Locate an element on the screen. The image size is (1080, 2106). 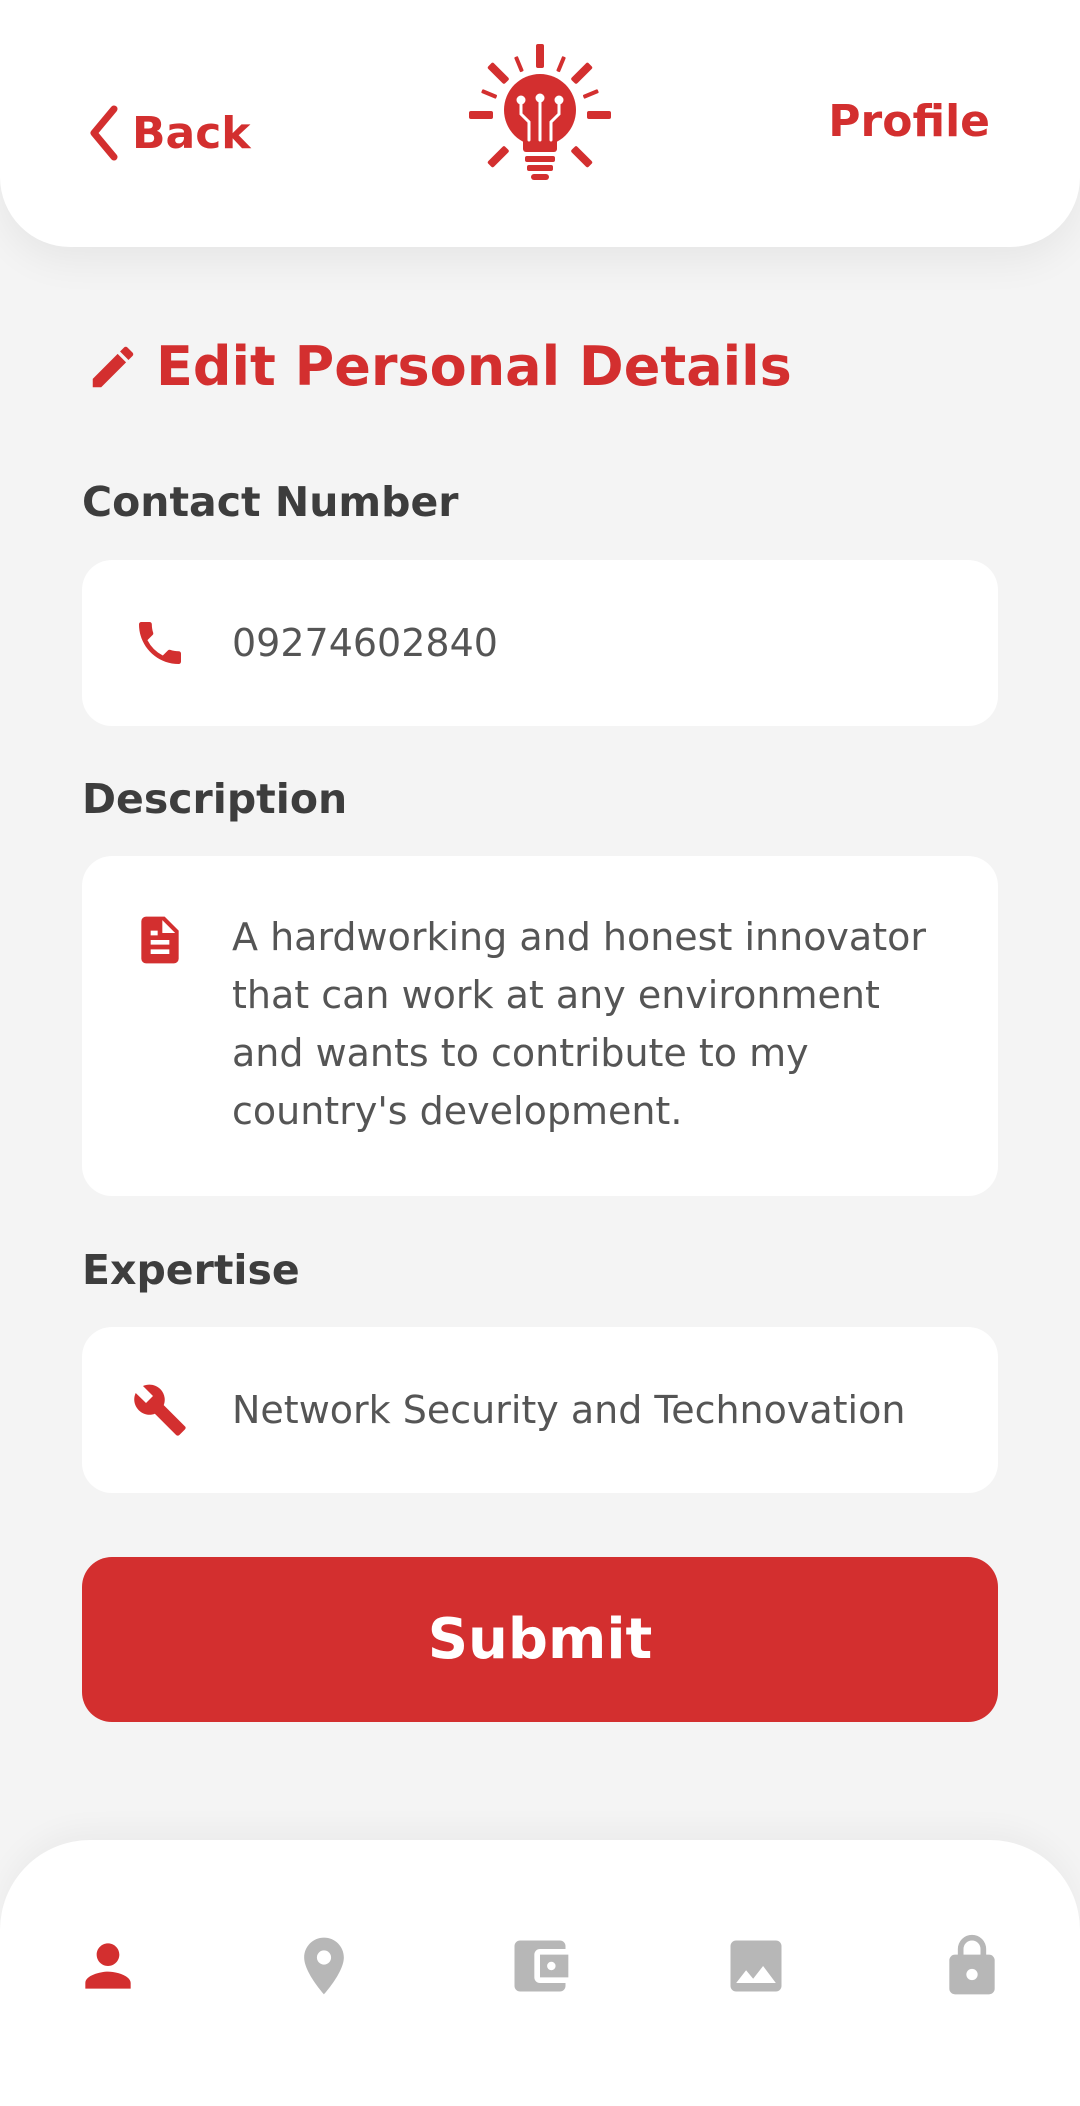
back-label: Back is located at coordinates (191, 133).